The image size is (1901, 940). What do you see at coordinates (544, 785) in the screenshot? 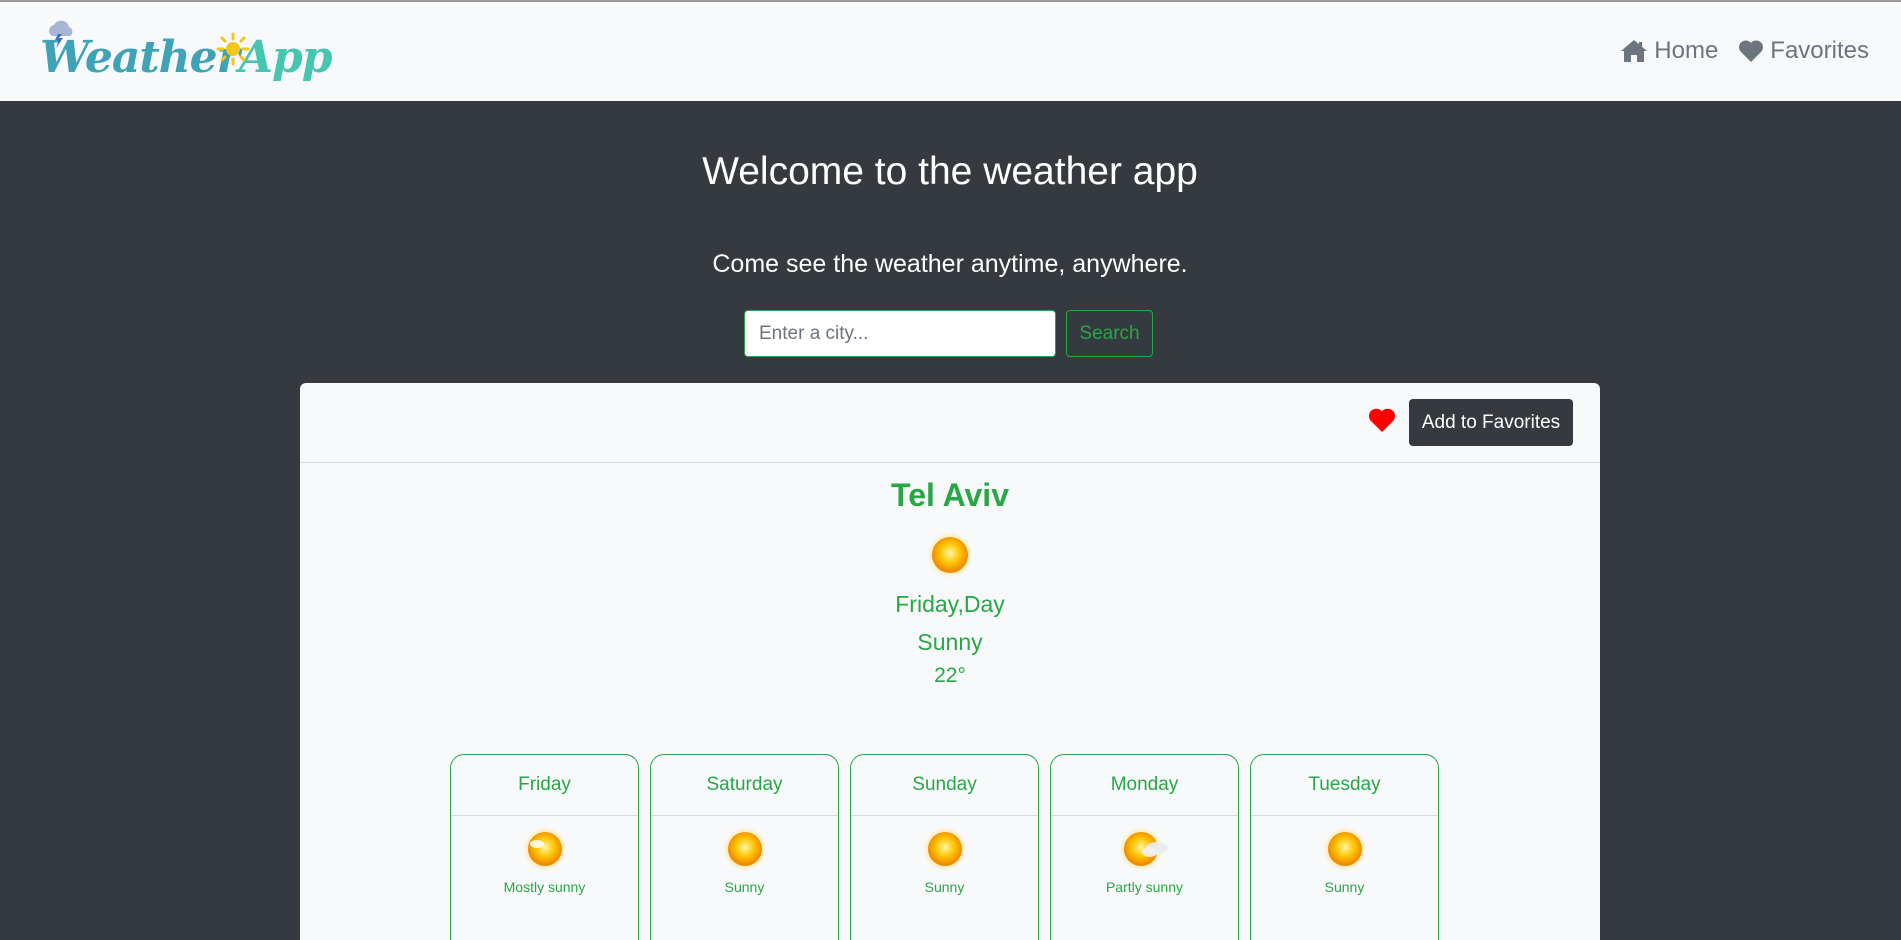
I see `forecast-day: Friday` at bounding box center [544, 785].